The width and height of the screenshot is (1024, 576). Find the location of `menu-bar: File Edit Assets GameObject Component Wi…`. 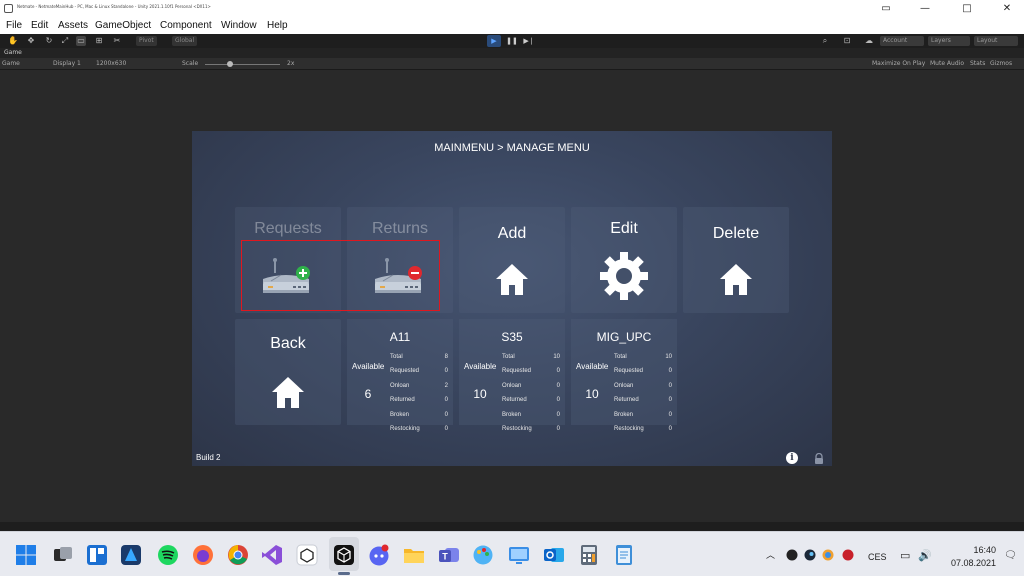

menu-bar: File Edit Assets GameObject Component Wi… is located at coordinates (512, 26).